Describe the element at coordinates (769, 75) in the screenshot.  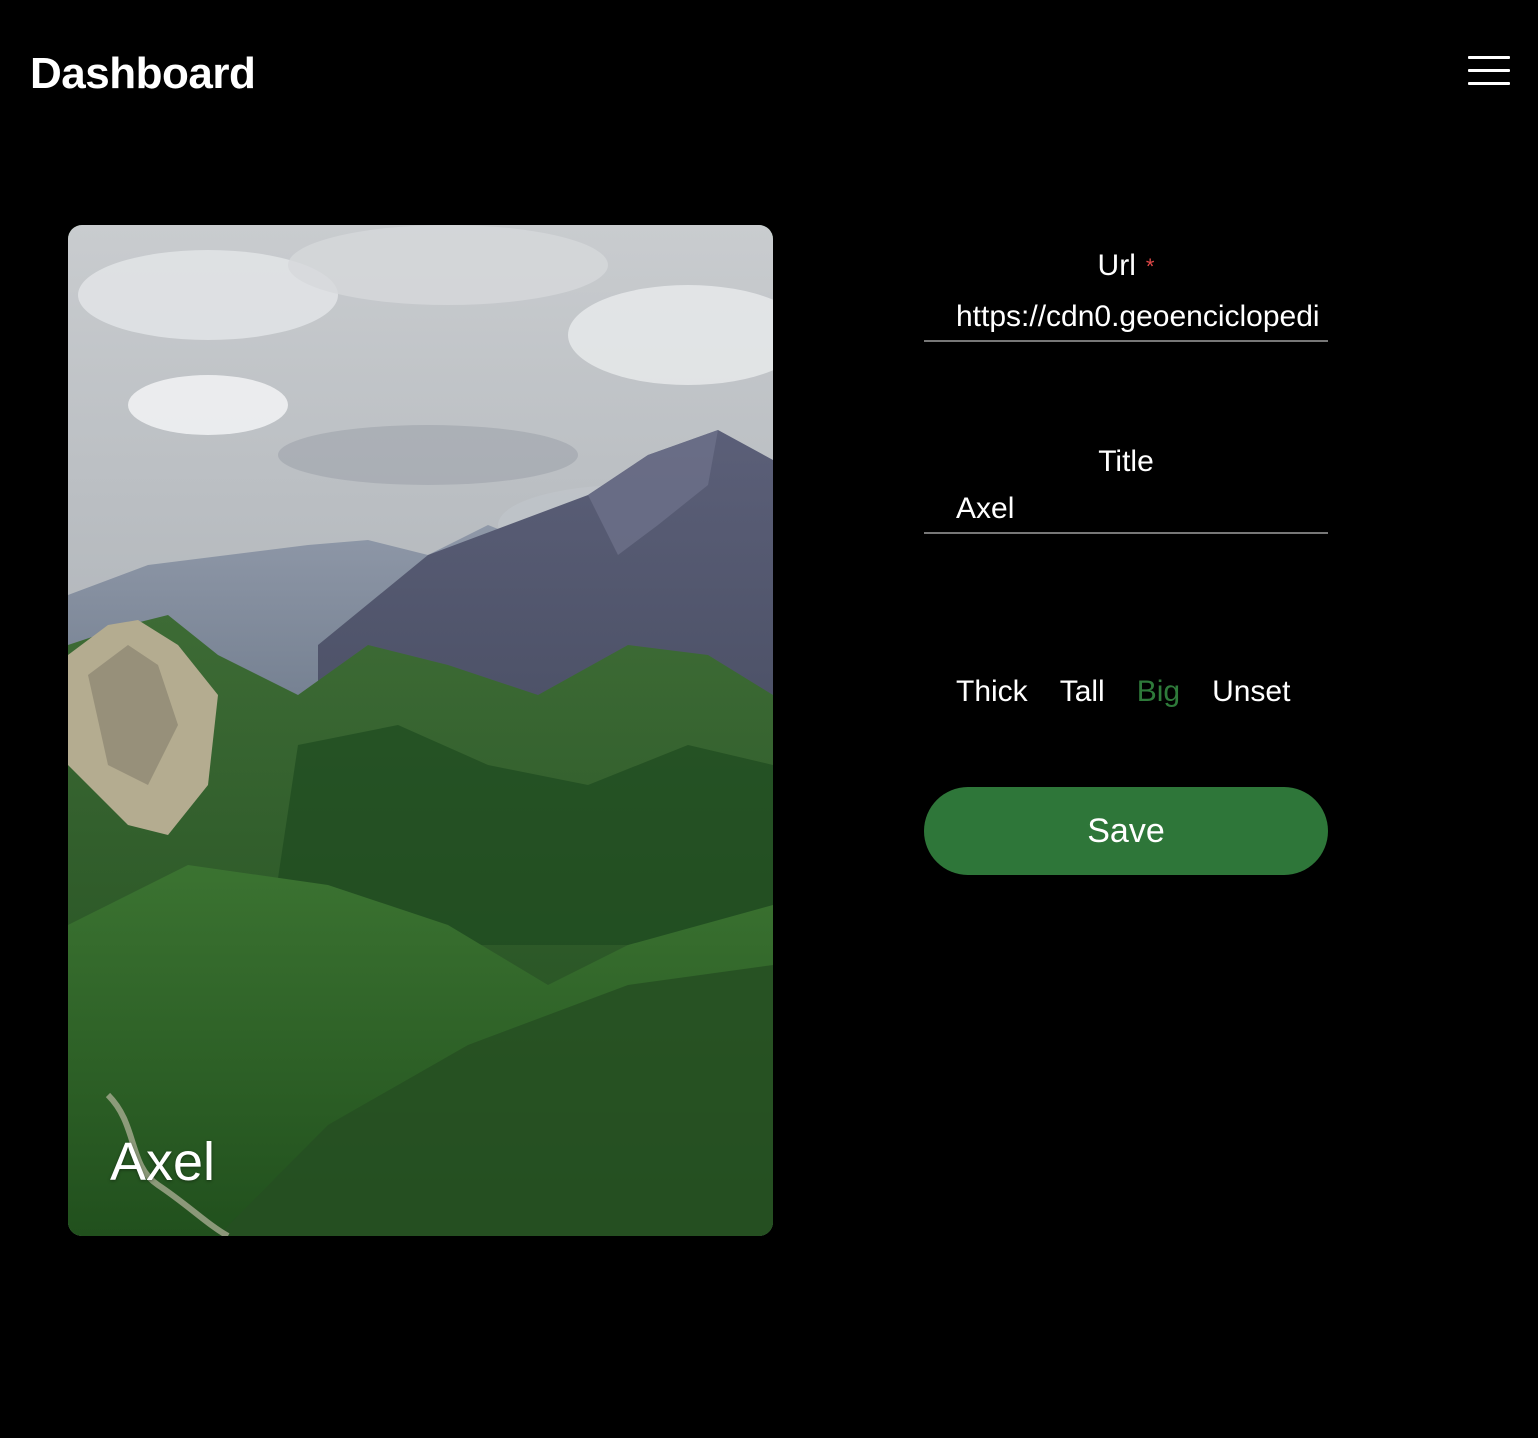
I see `app-header: Dashboard` at that location.